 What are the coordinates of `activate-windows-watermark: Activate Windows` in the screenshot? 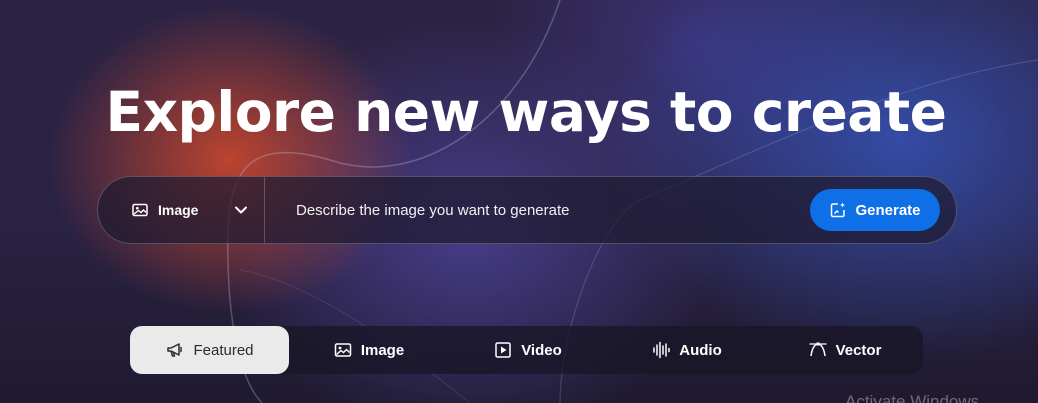 It's located at (912, 397).